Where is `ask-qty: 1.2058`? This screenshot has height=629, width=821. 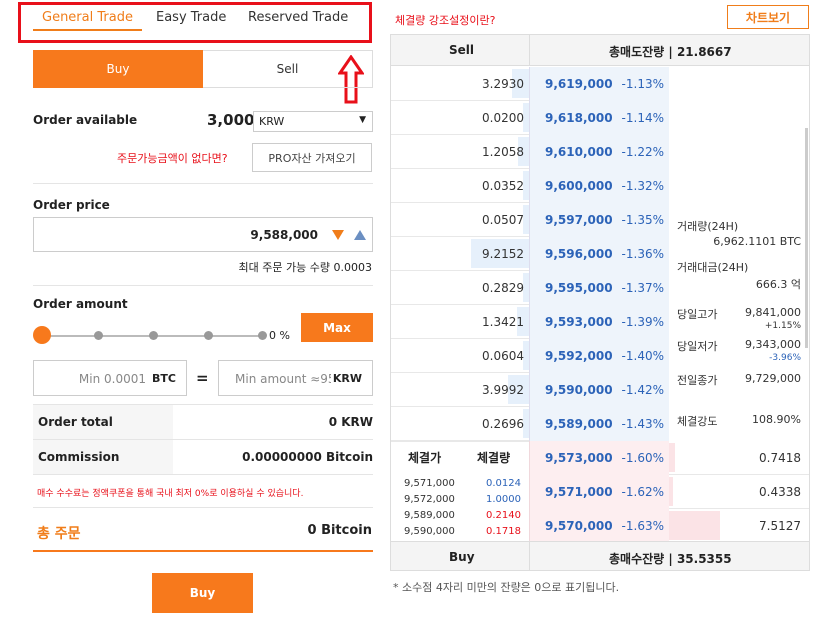 ask-qty: 1.2058 is located at coordinates (503, 152).